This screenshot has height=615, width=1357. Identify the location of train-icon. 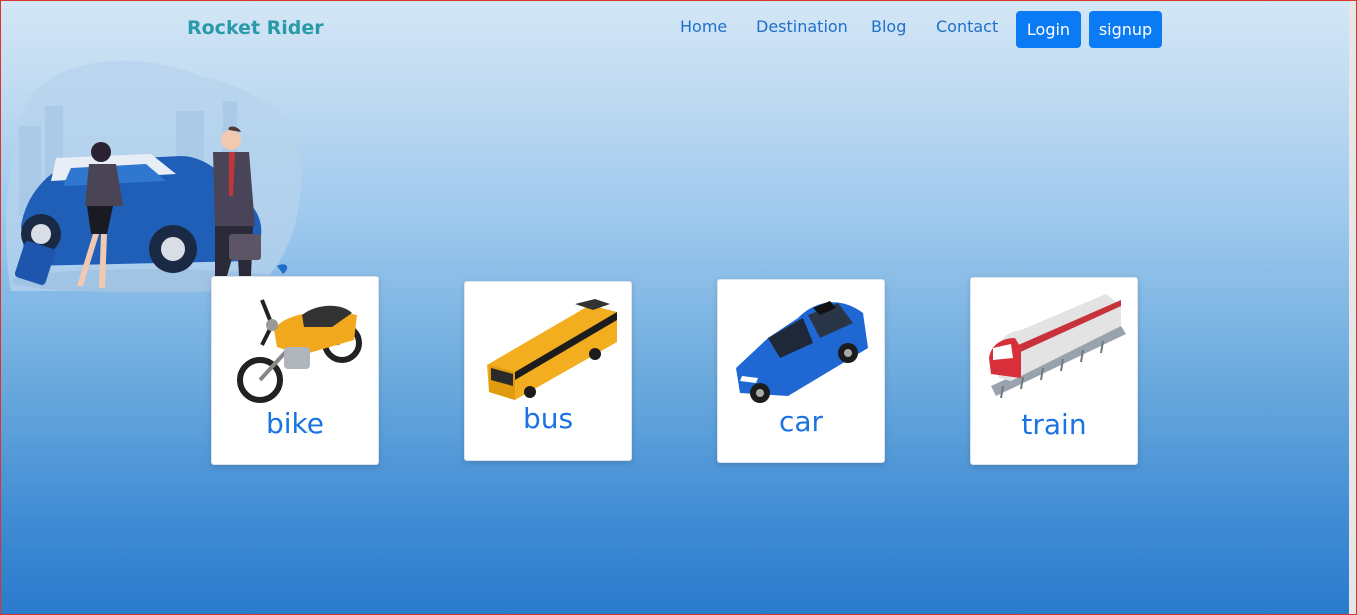
(1057, 346).